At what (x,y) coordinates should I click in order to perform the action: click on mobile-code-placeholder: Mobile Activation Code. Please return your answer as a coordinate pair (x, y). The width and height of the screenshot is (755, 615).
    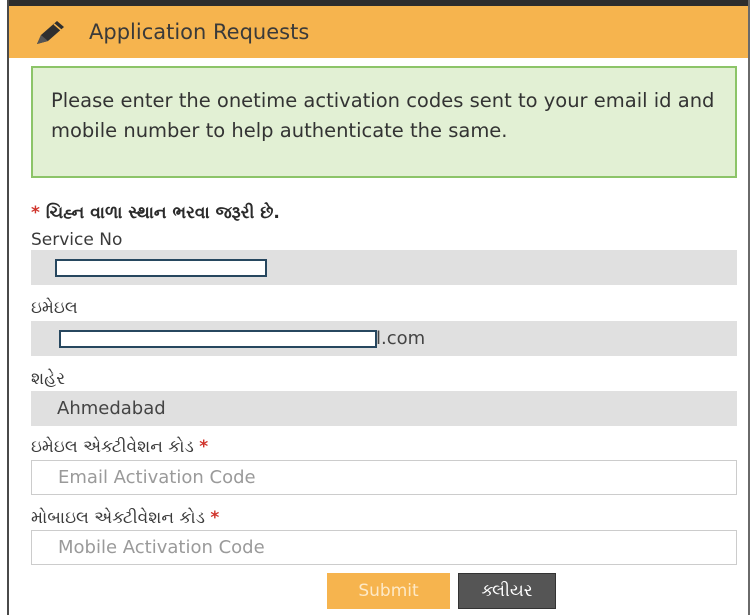
    Looking at the image, I should click on (161, 547).